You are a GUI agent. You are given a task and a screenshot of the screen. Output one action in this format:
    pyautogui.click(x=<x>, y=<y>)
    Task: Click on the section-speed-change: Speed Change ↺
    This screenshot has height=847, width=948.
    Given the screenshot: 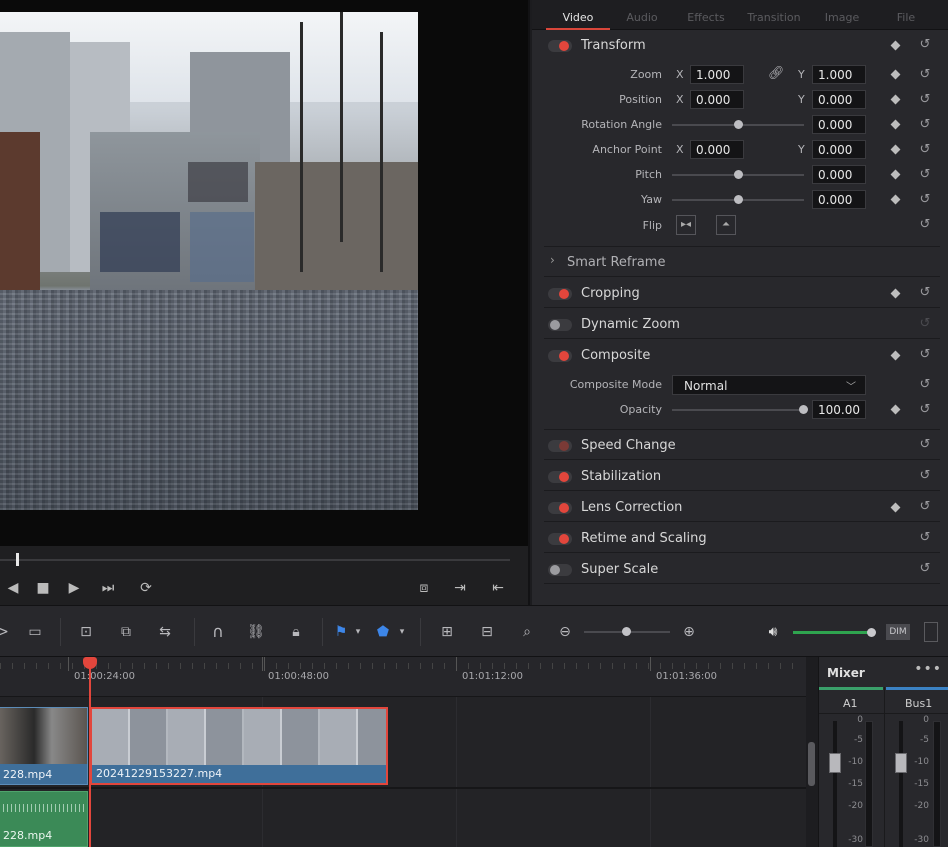 What is the action you would take?
    pyautogui.click(x=742, y=445)
    